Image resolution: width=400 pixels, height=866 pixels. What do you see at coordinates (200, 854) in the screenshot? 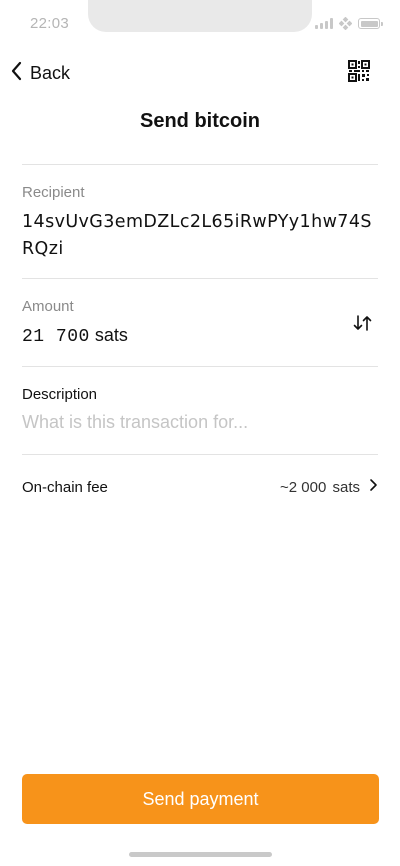
I see `home-indicator` at bounding box center [200, 854].